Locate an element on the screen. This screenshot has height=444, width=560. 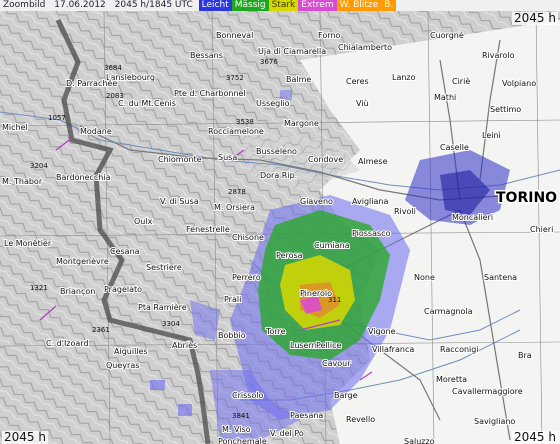
place-label-ponchemale: Ponchemale is located at coordinates (242, 440).